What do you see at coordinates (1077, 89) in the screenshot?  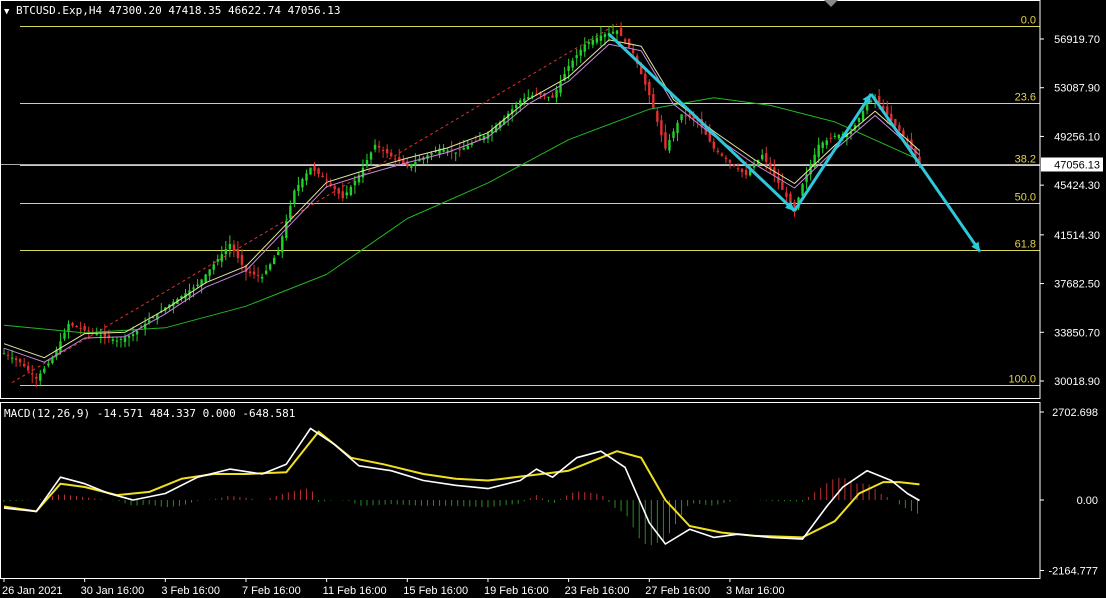 I see `y-tick-label: 53087.90` at bounding box center [1077, 89].